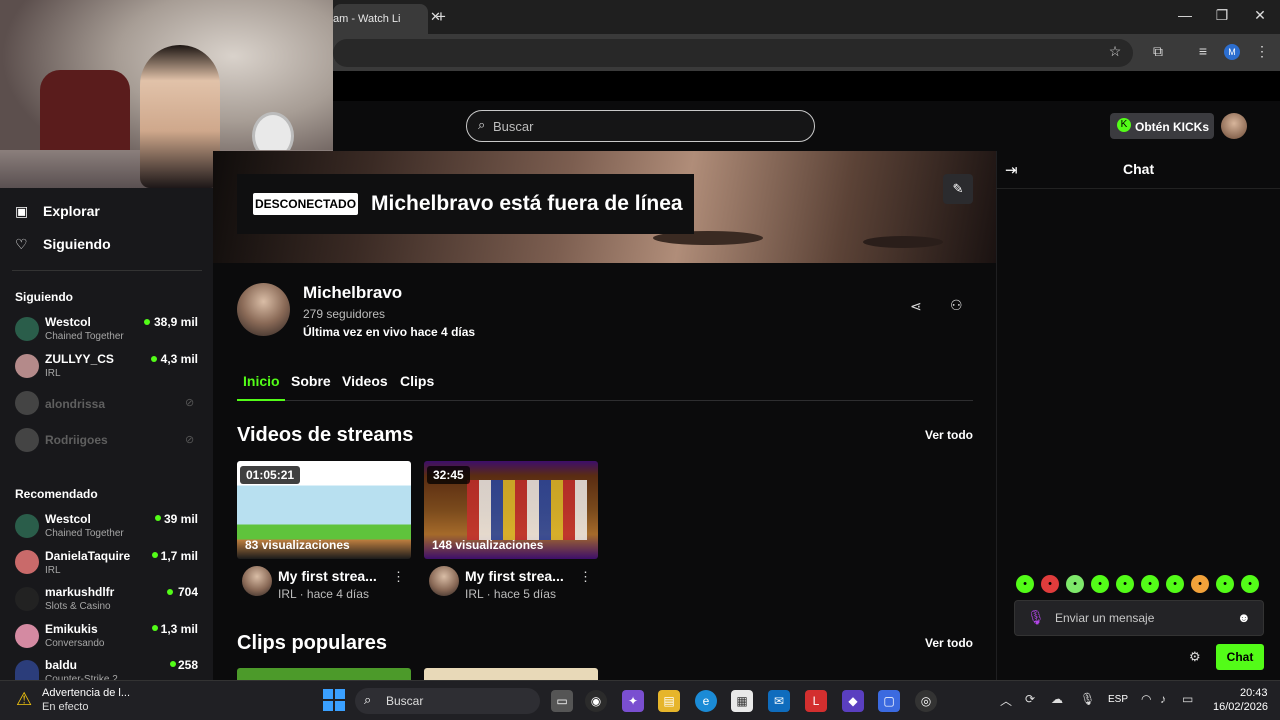  I want to click on channel-name: Emikukis, so click(71, 629).